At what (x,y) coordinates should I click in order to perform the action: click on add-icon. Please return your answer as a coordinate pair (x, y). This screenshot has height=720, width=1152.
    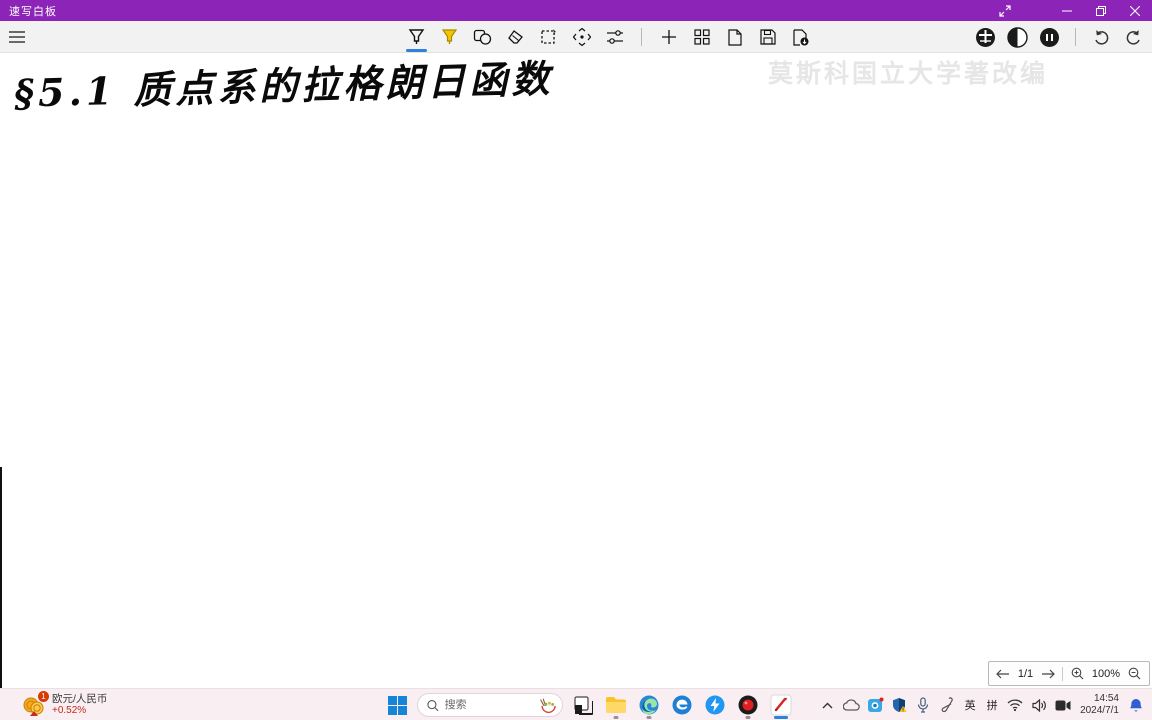
    Looking at the image, I should click on (668, 37).